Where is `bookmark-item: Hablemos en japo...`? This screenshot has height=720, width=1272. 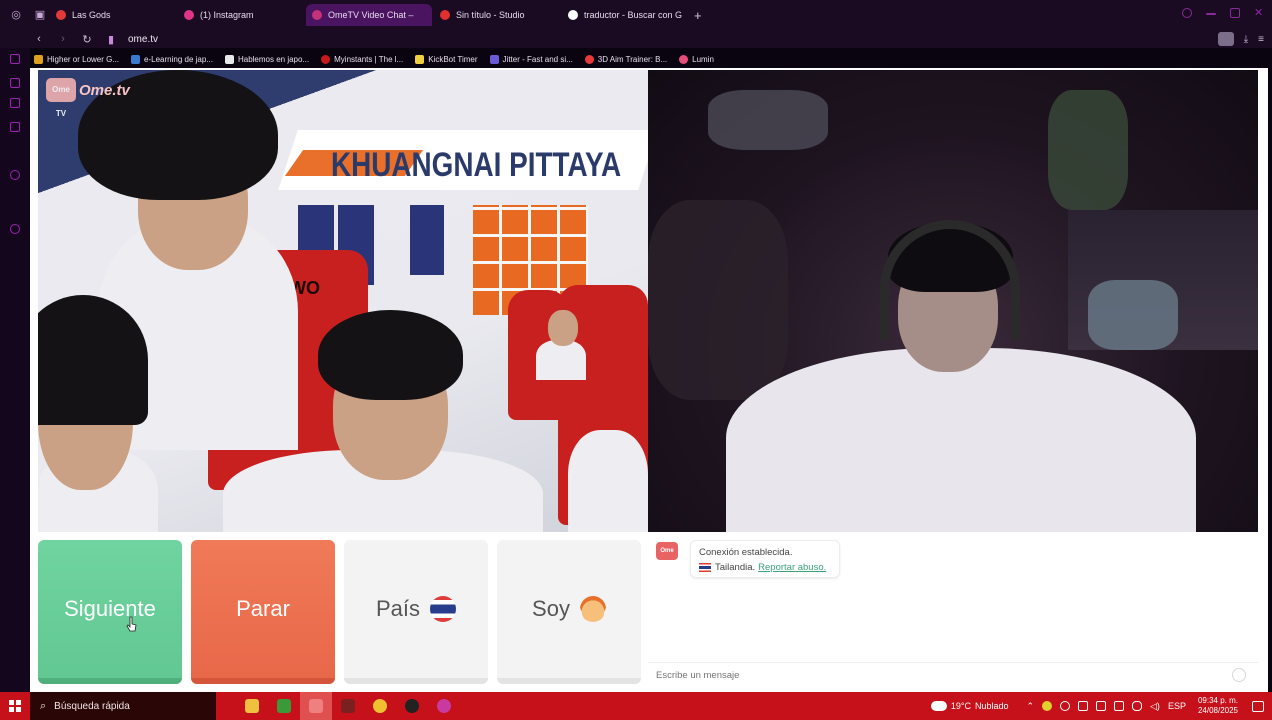
bookmark-item: Hablemos en japo... is located at coordinates (266, 59).